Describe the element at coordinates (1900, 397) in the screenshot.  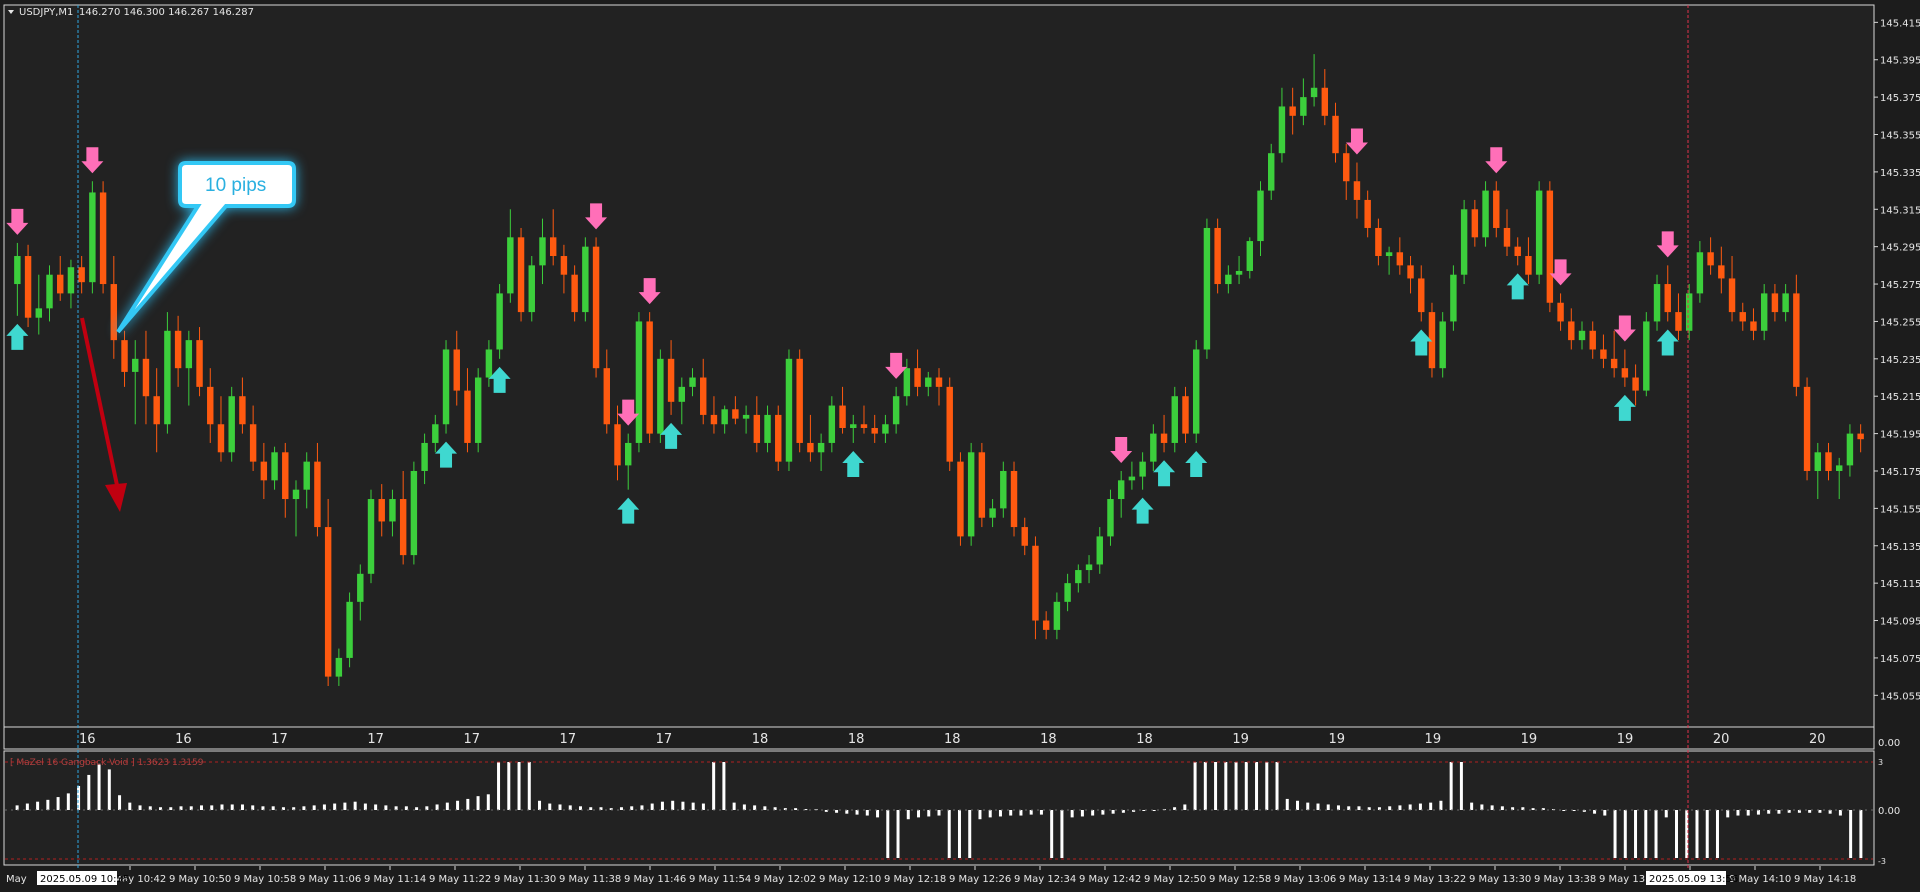
I see `price-tick-label: 145.215` at that location.